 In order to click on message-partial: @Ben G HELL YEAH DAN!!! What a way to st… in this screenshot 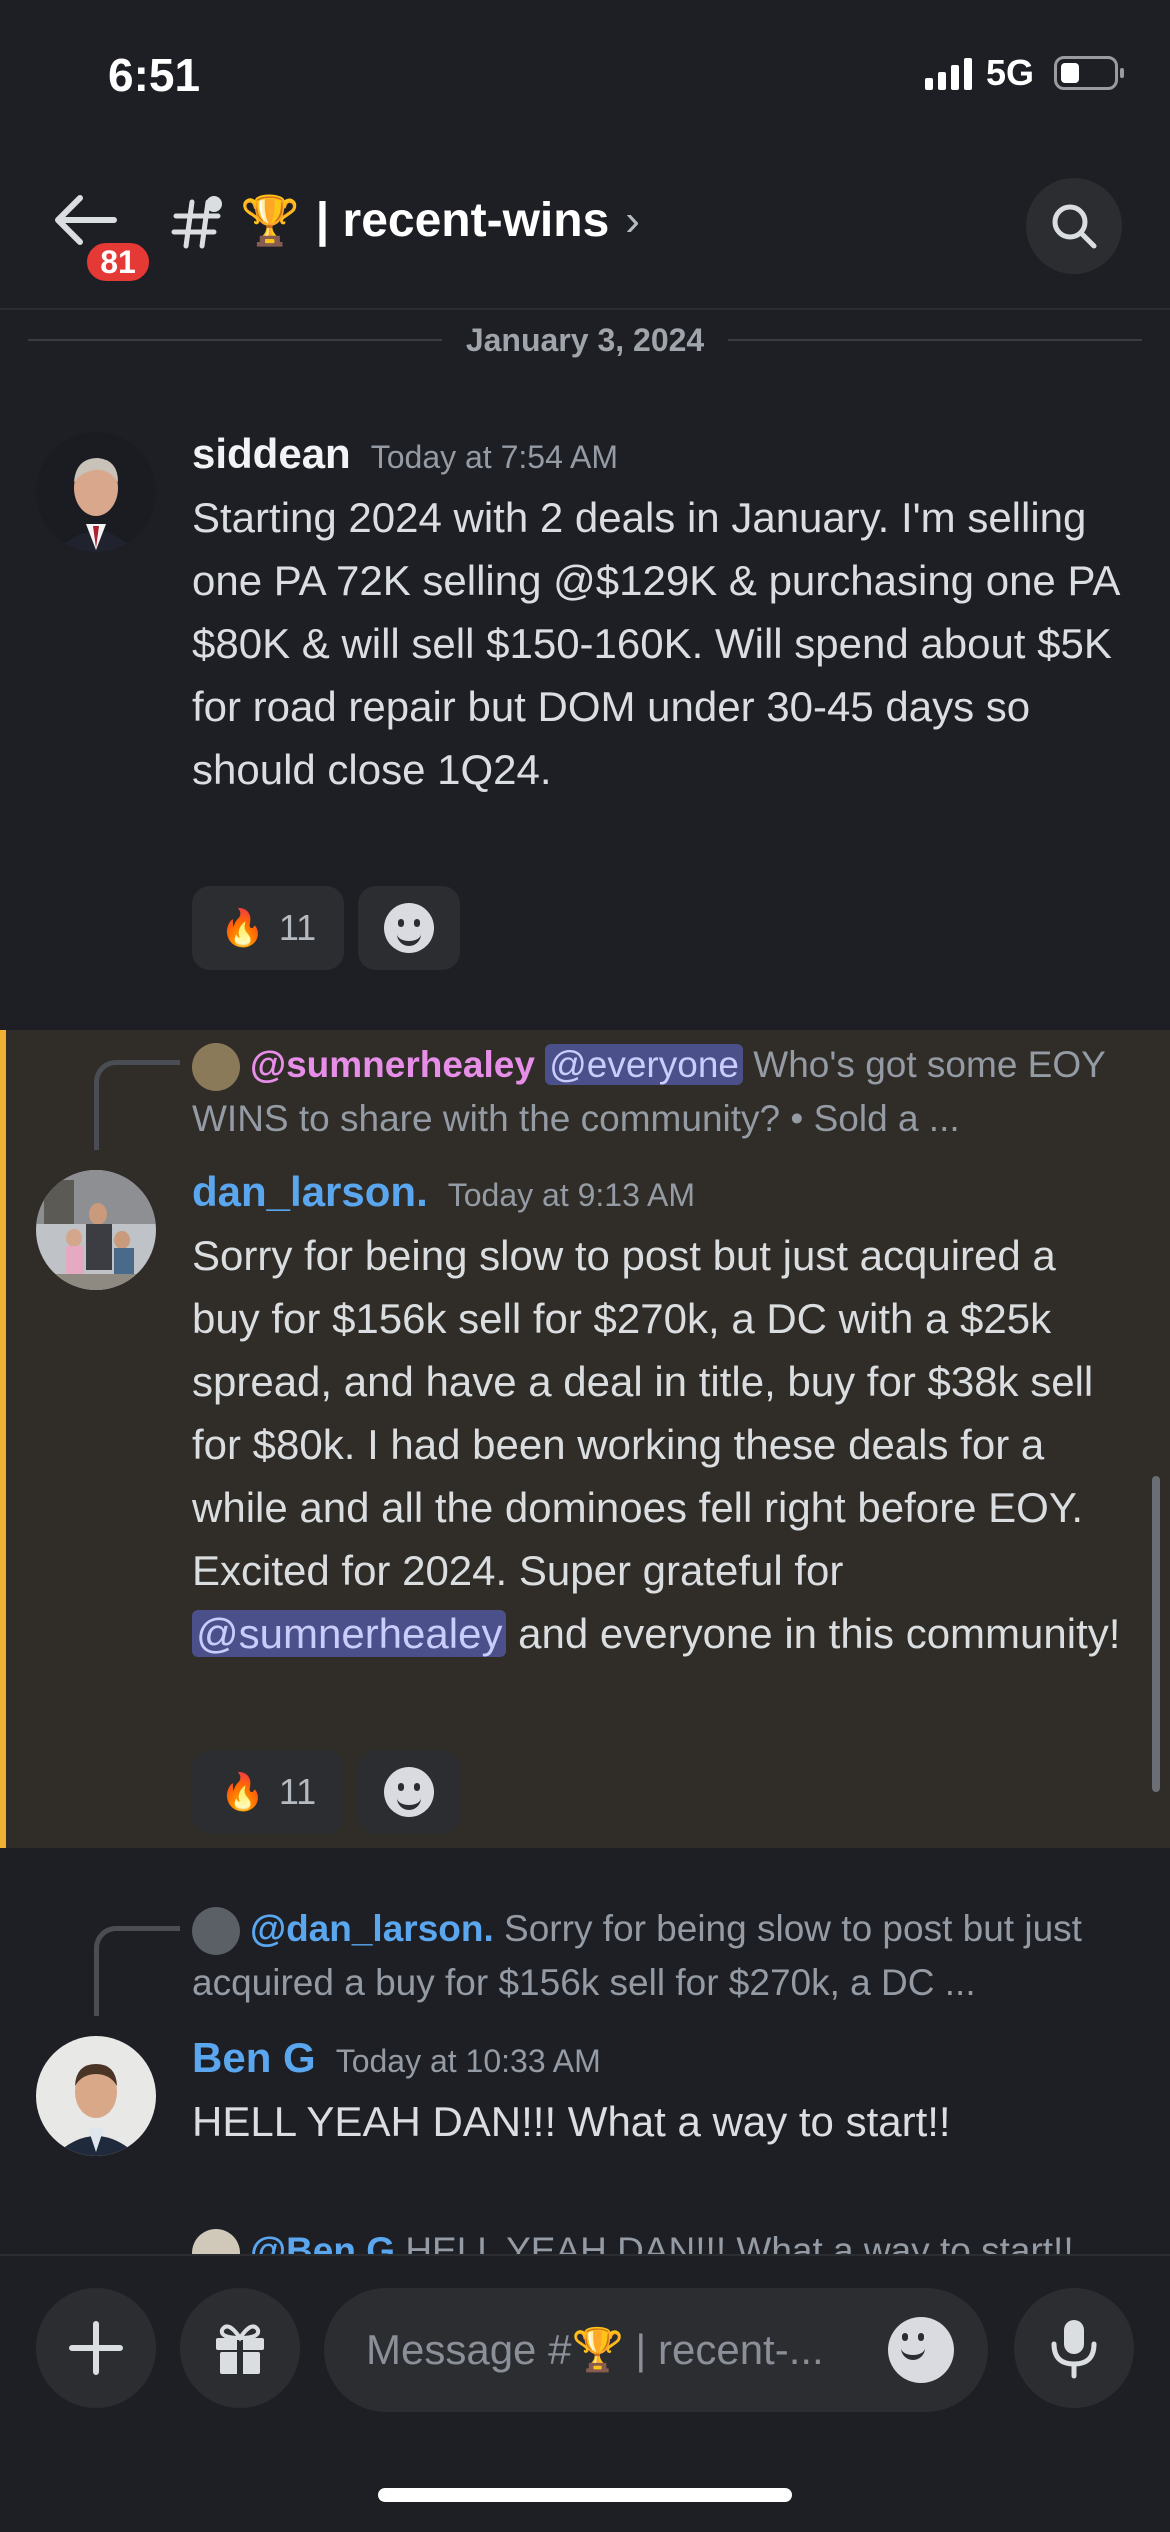, I will do `click(585, 2236)`.